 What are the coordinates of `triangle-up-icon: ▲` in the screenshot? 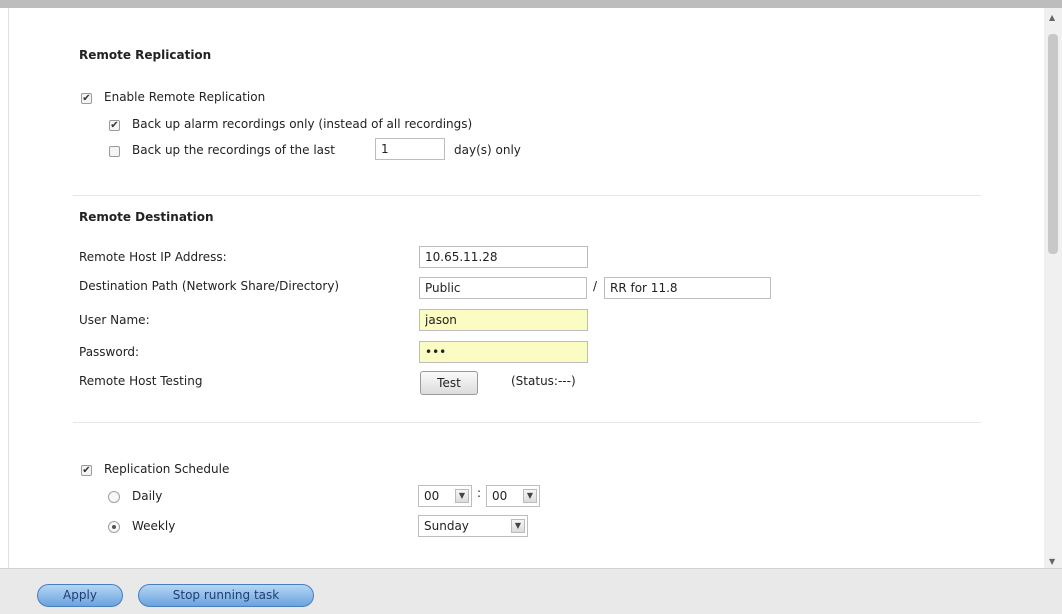 It's located at (1052, 18).